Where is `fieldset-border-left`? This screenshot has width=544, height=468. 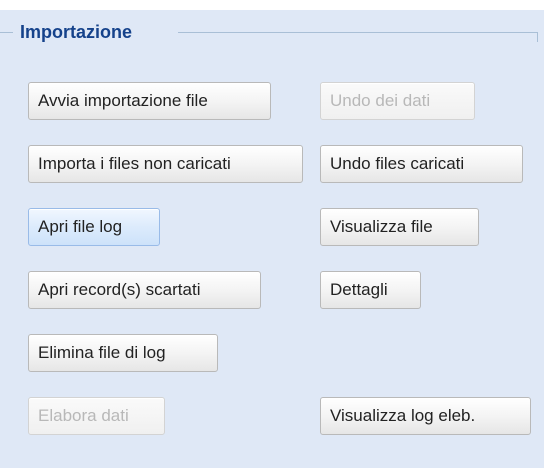 fieldset-border-left is located at coordinates (6, 32).